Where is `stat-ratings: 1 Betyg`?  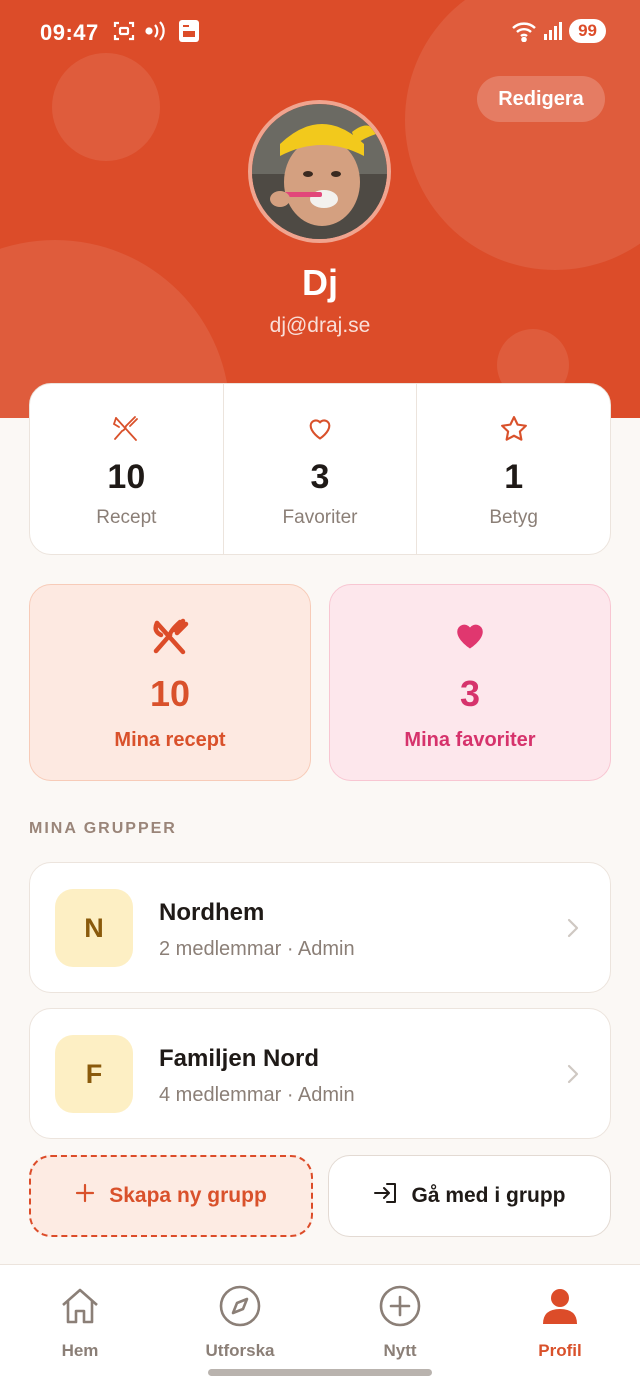 stat-ratings: 1 Betyg is located at coordinates (513, 469).